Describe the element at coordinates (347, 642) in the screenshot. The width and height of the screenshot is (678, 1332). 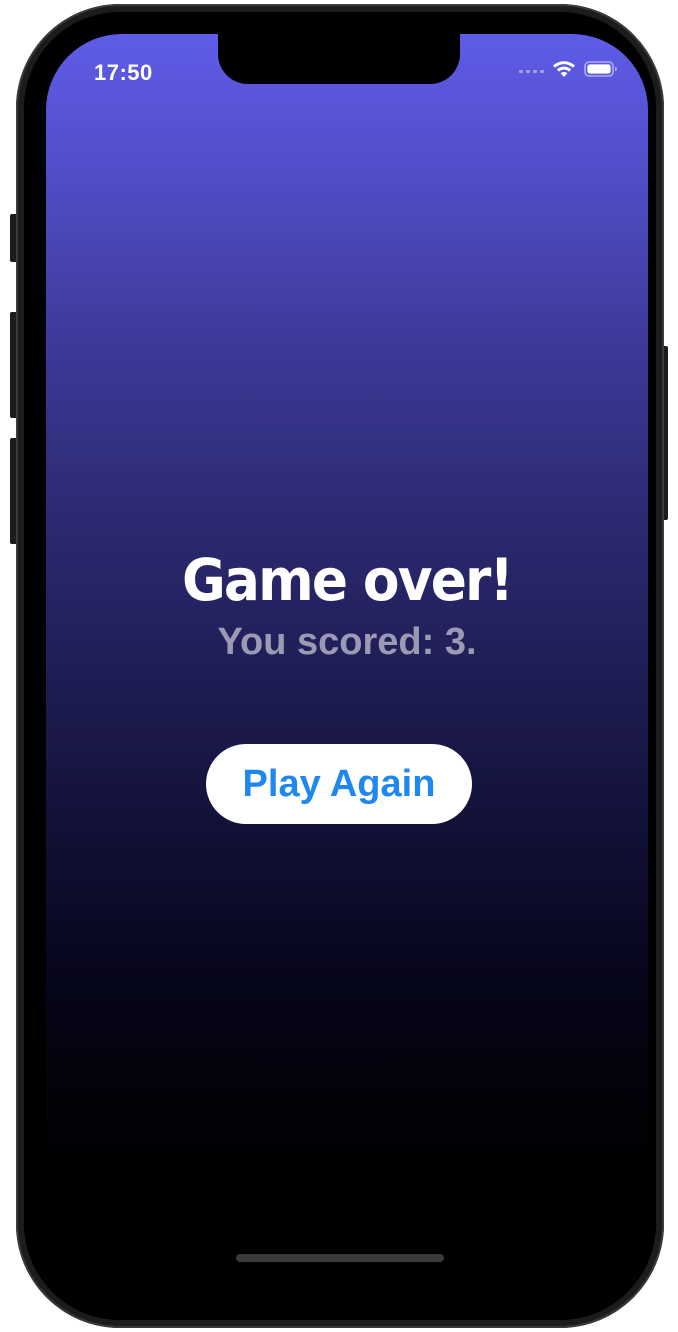
I see `score-text: You scored: 3.` at that location.